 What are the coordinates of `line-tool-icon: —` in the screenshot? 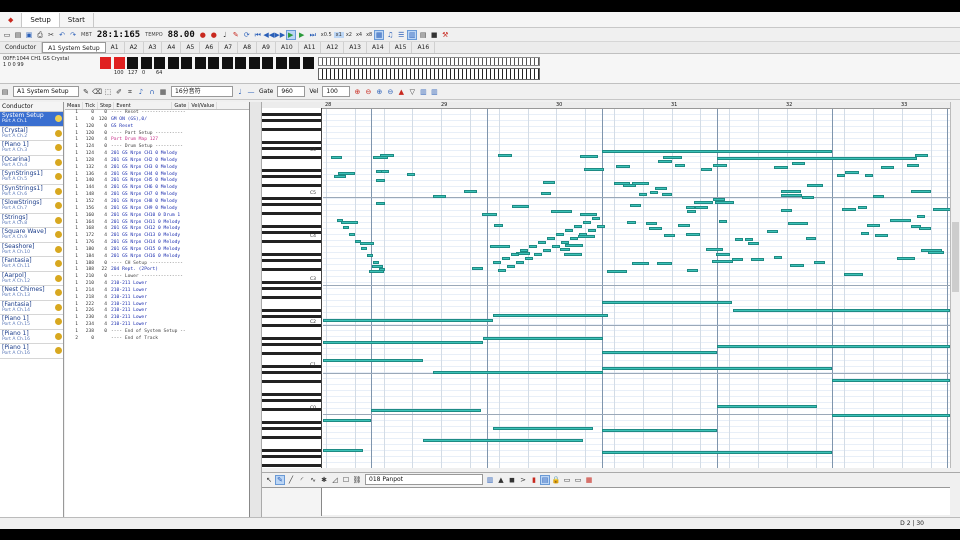 It's located at (251, 92).